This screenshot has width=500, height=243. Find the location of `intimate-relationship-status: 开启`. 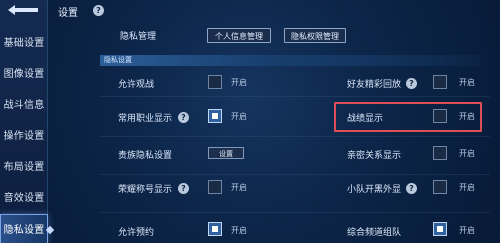

intimate-relationship-status: 开启 is located at coordinates (467, 153).